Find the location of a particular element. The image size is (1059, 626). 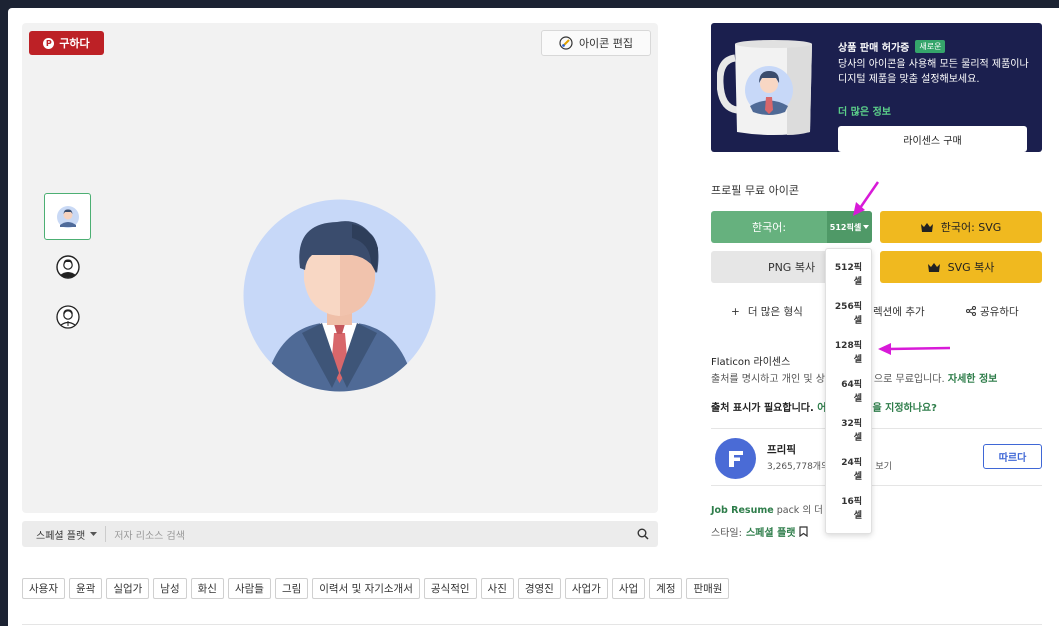

edit-icon-label: 아이콘 편집 is located at coordinates (606, 43).